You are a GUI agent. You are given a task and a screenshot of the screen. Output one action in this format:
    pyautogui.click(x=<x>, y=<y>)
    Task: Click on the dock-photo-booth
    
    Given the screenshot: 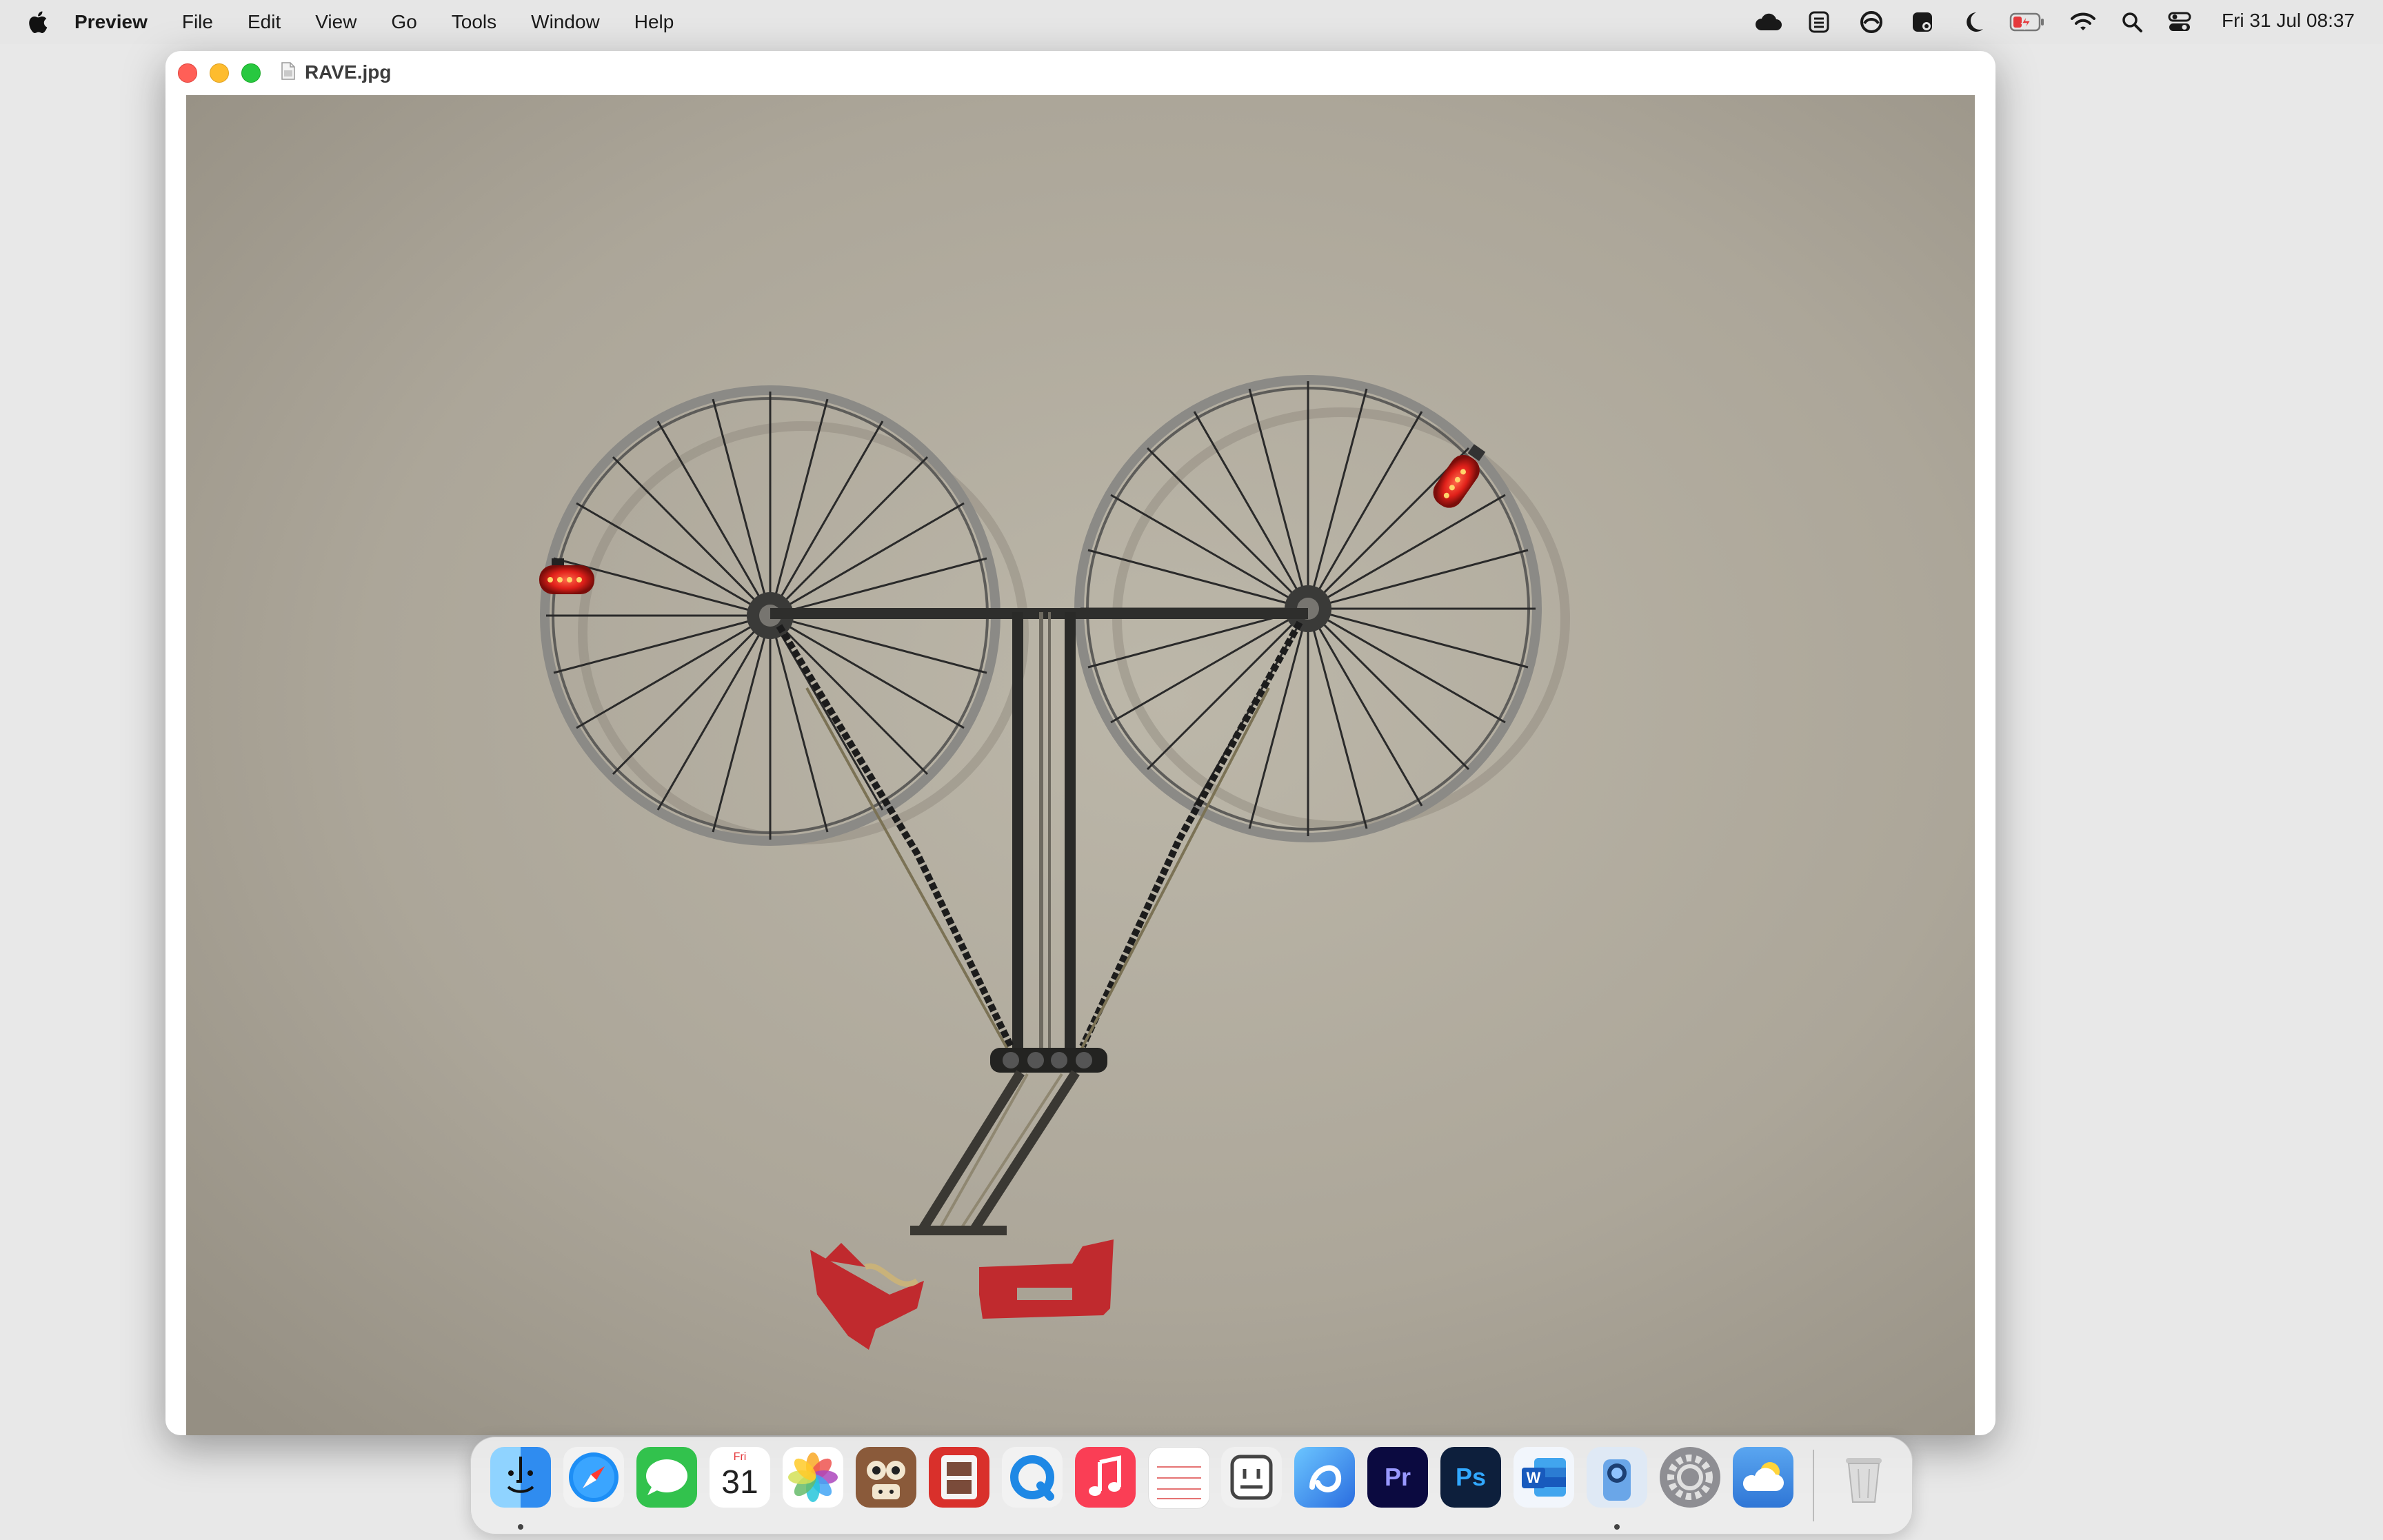 What is the action you would take?
    pyautogui.click(x=959, y=1478)
    